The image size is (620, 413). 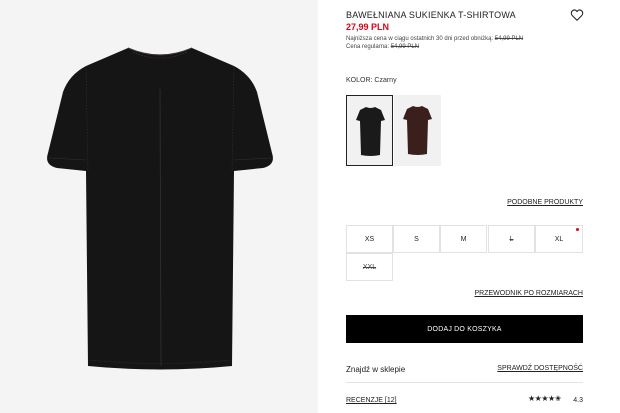 I want to click on regular-price: Cena regularna: 54,99 PLN, so click(x=382, y=47).